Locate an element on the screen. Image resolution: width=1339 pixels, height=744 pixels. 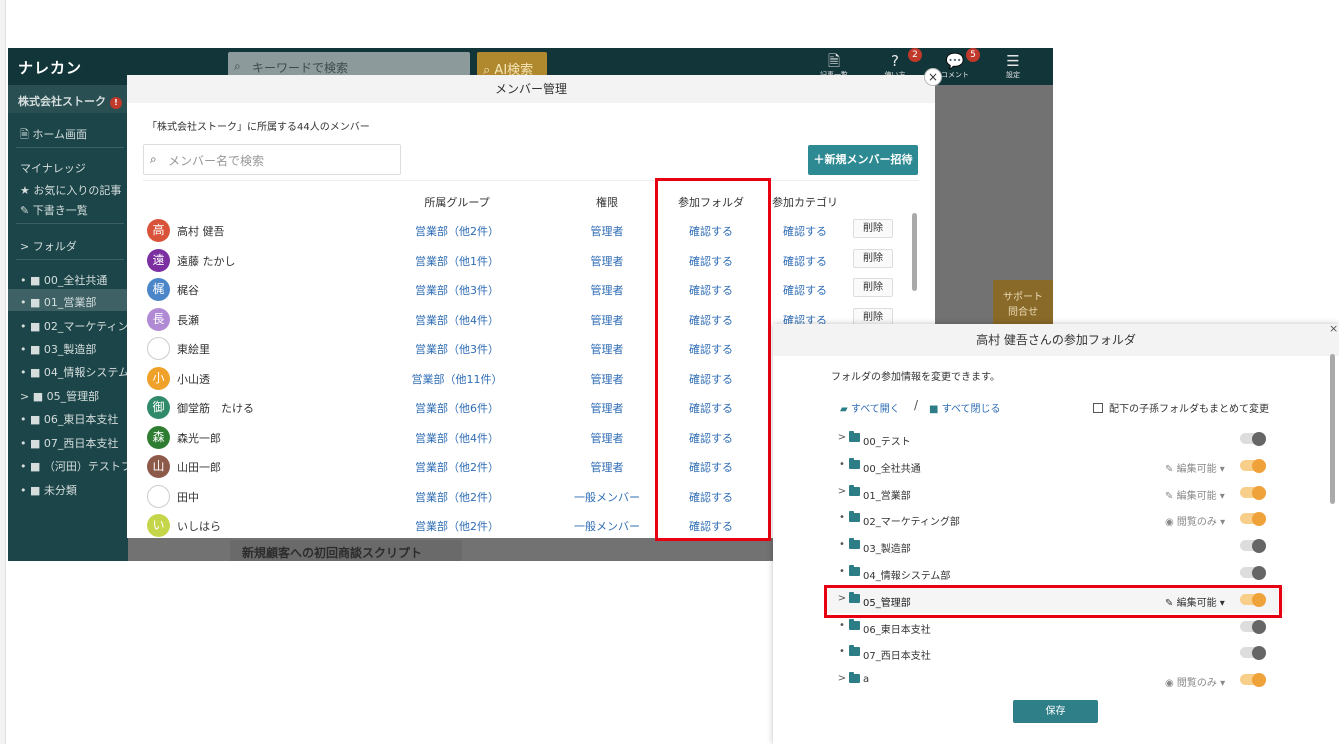
eye-icon: ◉ is located at coordinates (1169, 684).